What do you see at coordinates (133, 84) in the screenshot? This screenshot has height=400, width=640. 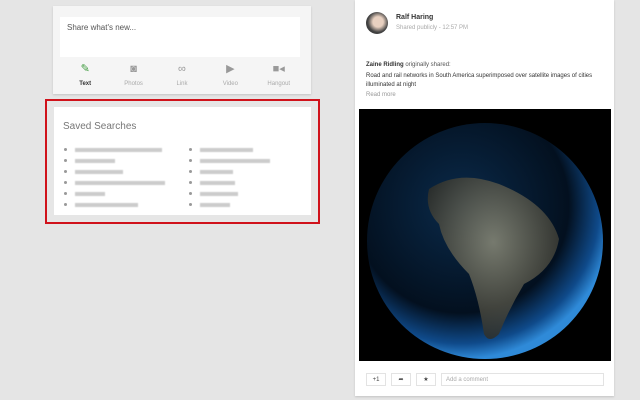 I see `photos-label: Photos` at bounding box center [133, 84].